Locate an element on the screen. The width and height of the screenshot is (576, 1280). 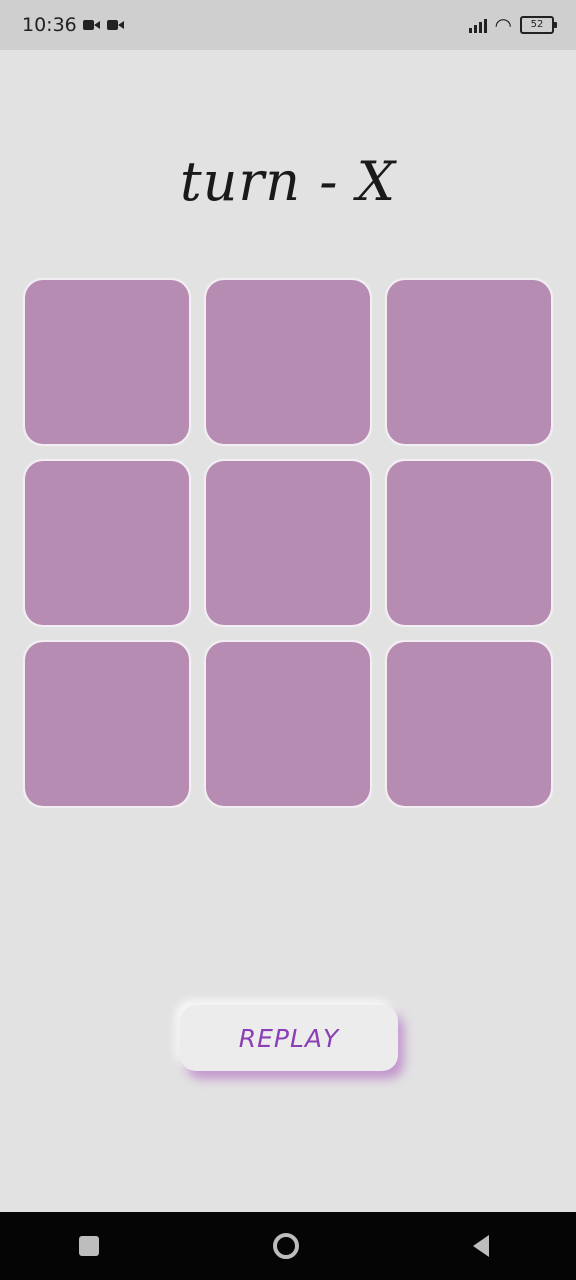
status-left: 10:36 is located at coordinates (73, 25).